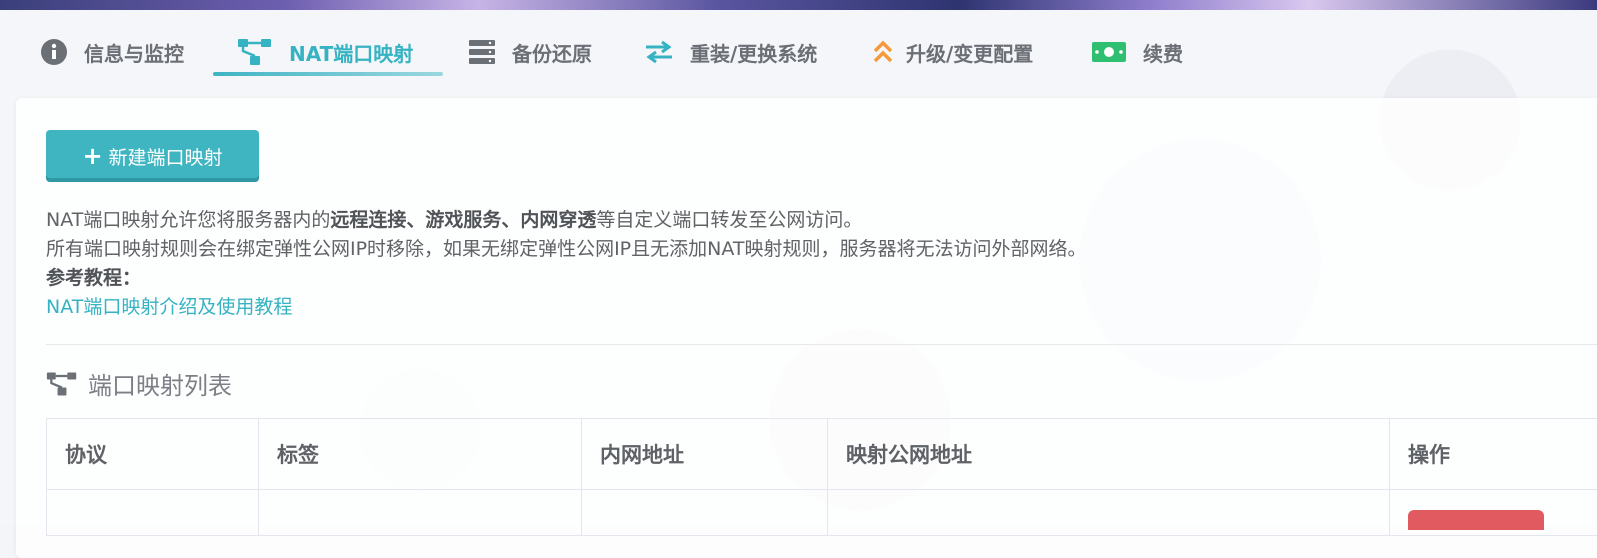 The image size is (1597, 558). Describe the element at coordinates (153, 454) in the screenshot. I see `column-header-protocol: 协议` at that location.